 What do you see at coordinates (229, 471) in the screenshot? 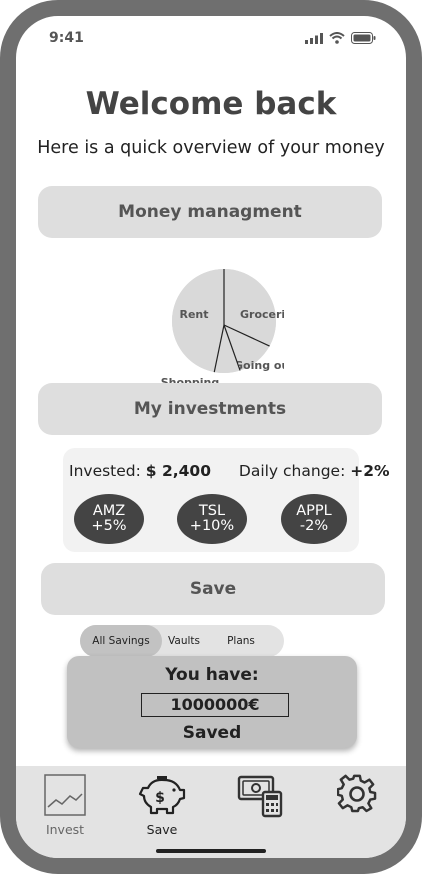
I see `investment-summary-line: Invested: $ 2,400 Daily change: +2%` at bounding box center [229, 471].